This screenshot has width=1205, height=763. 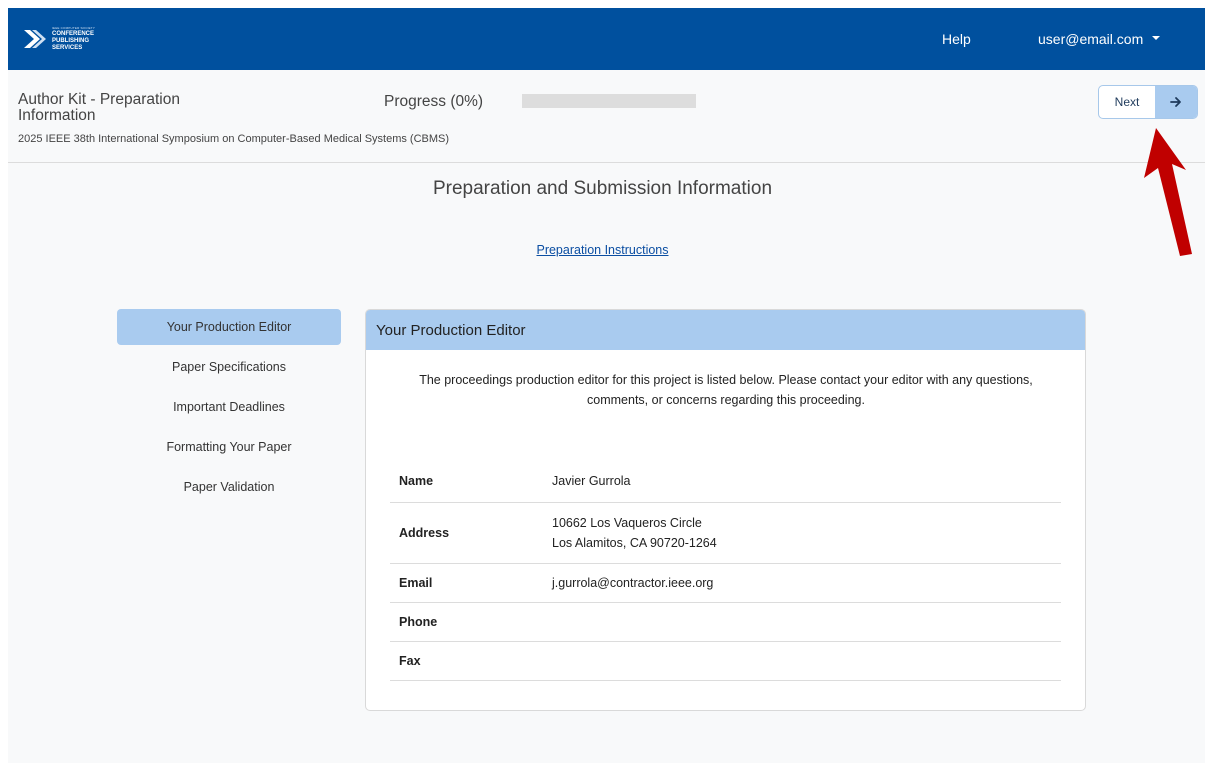 I want to click on table-row-name: Name Javier Gurrola, so click(x=725, y=481).